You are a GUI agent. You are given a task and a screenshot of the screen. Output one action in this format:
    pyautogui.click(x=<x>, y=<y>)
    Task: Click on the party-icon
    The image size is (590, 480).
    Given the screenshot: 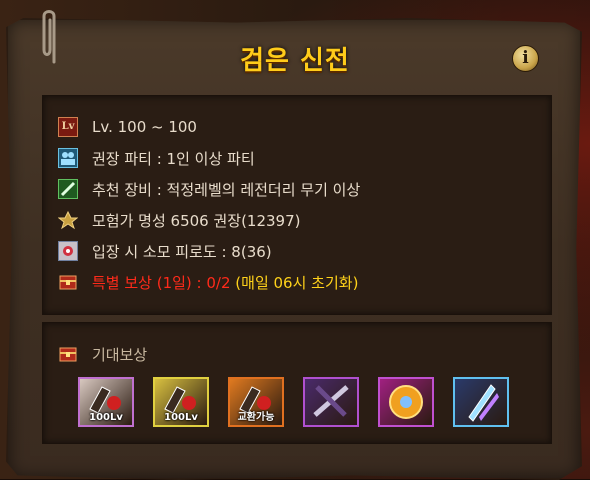 What is the action you would take?
    pyautogui.click(x=68, y=158)
    